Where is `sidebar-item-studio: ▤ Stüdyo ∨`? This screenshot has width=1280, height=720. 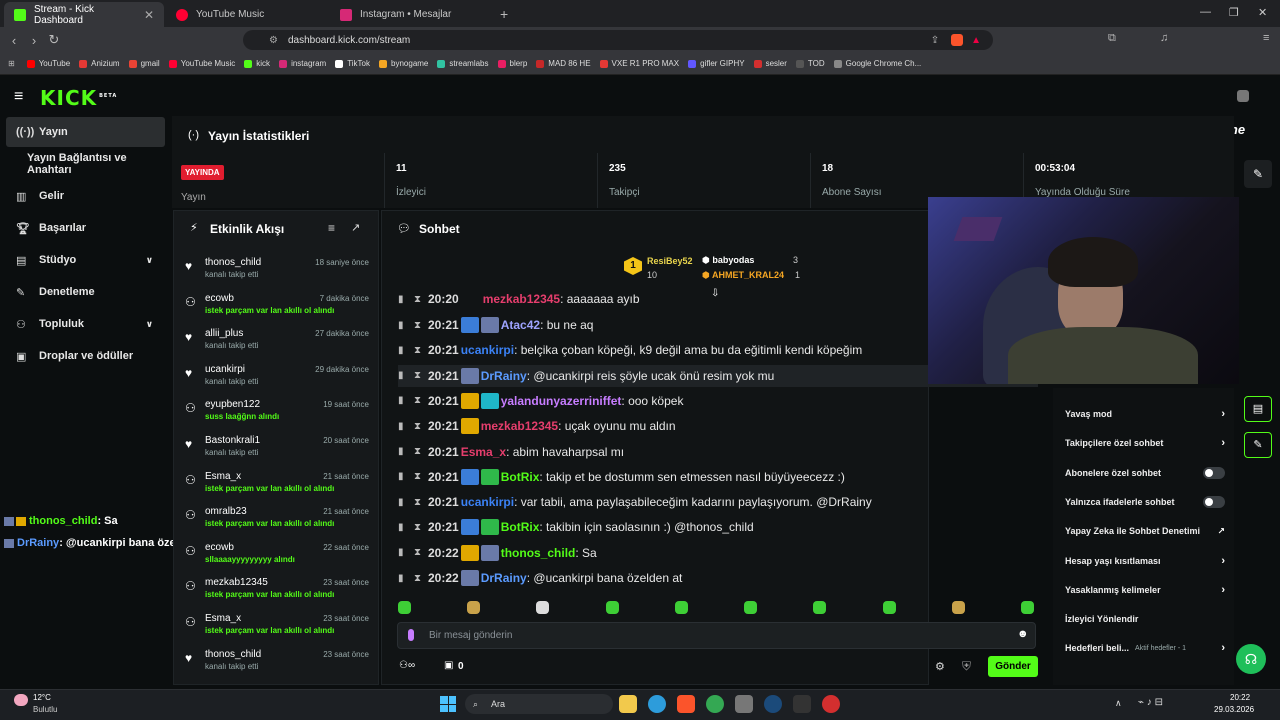
sidebar-item-studio: ▤ Stüdyo ∨ is located at coordinates (85, 260).